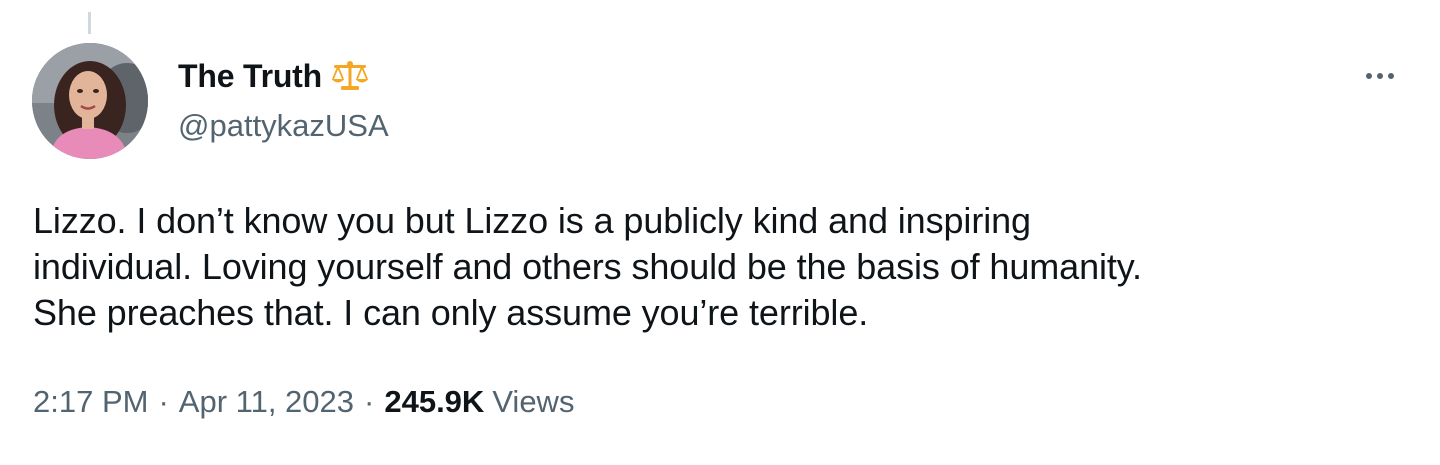 The image size is (1440, 465). Describe the element at coordinates (283, 126) in the screenshot. I see `author-handle: @pattykazUSA` at that location.